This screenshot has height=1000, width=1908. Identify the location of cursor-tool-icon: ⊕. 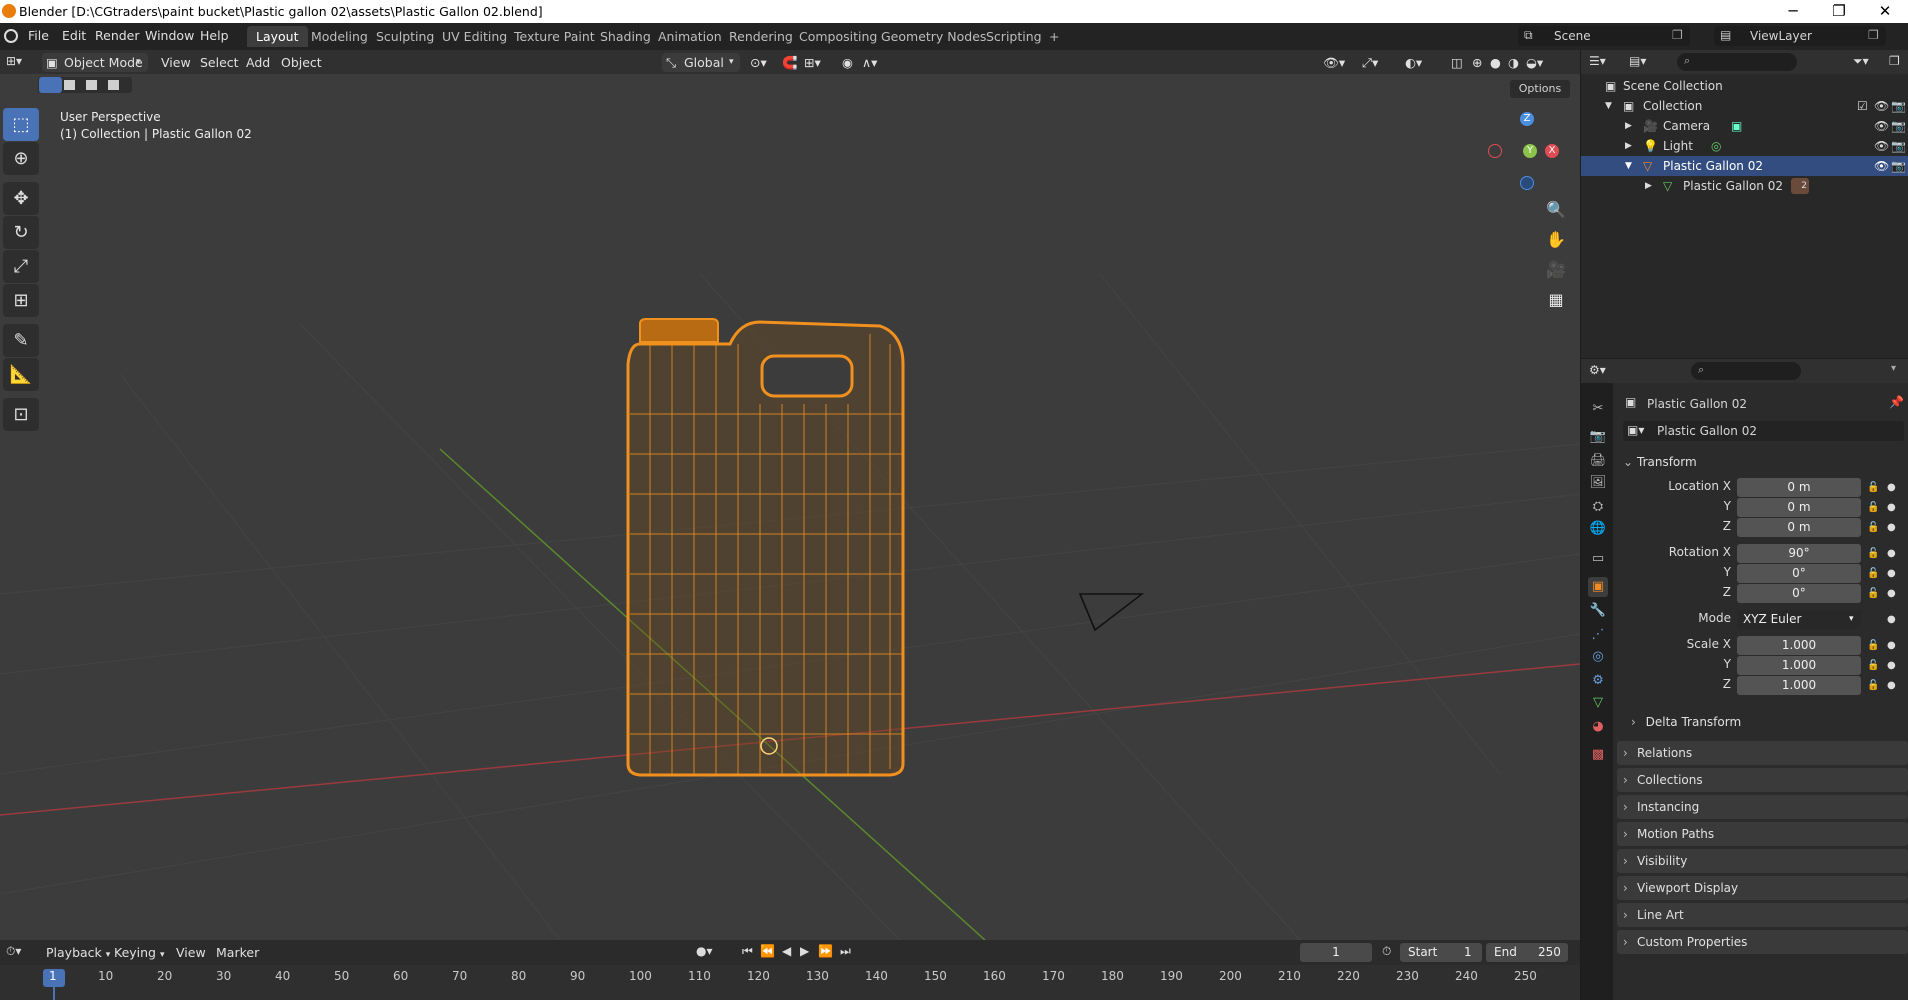
(21, 158).